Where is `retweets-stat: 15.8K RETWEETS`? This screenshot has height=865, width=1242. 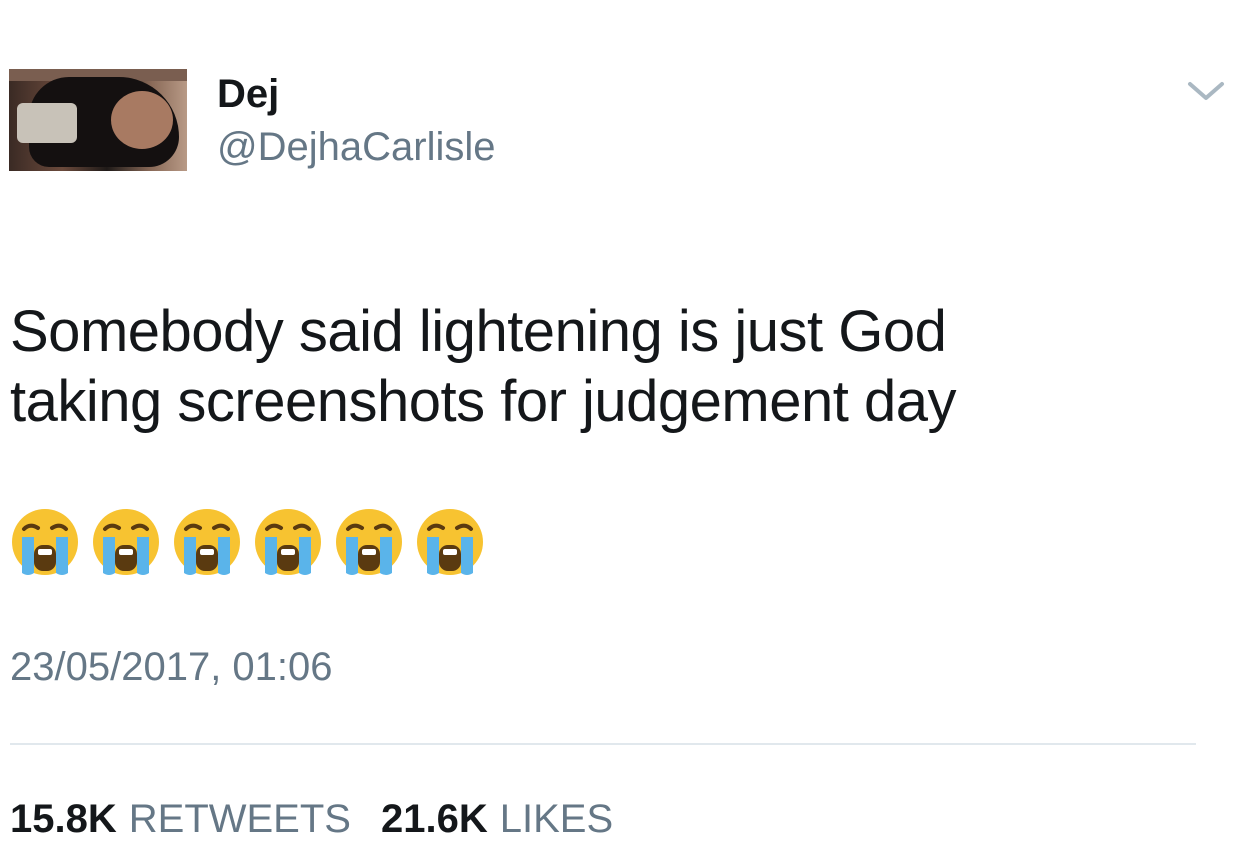
retweets-stat: 15.8K RETWEETS is located at coordinates (180, 819).